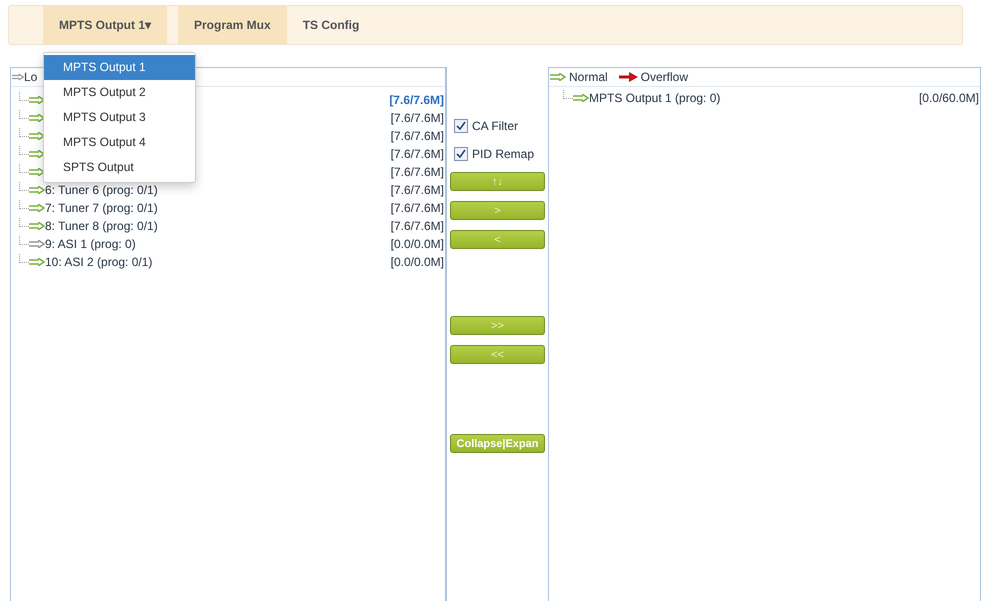 This screenshot has width=981, height=601. I want to click on overflow-arrow-icon, so click(628, 77).